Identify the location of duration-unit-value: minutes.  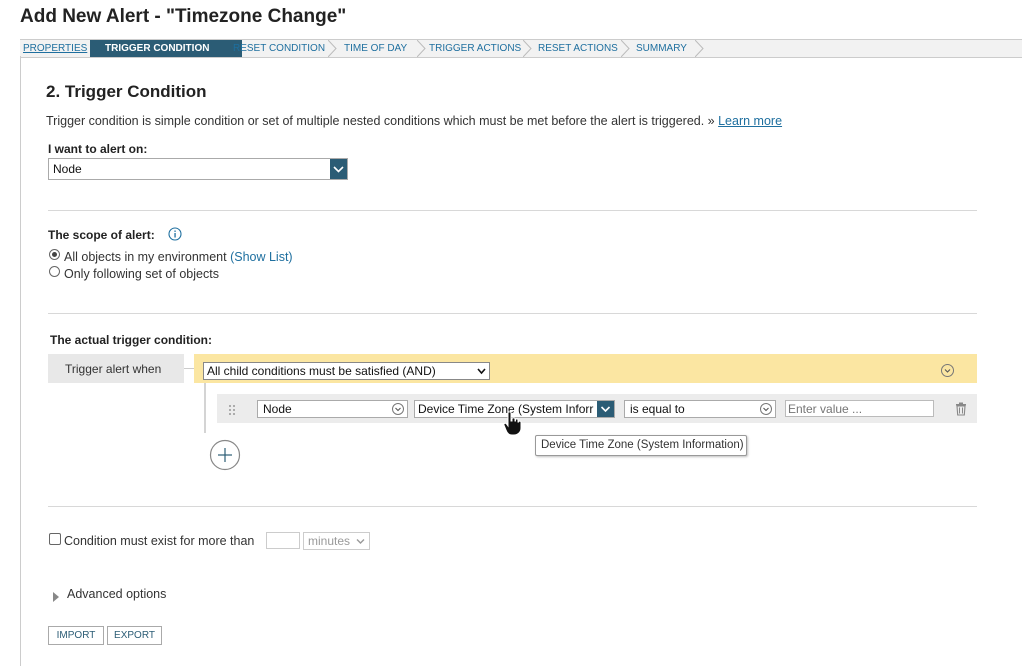
(329, 541).